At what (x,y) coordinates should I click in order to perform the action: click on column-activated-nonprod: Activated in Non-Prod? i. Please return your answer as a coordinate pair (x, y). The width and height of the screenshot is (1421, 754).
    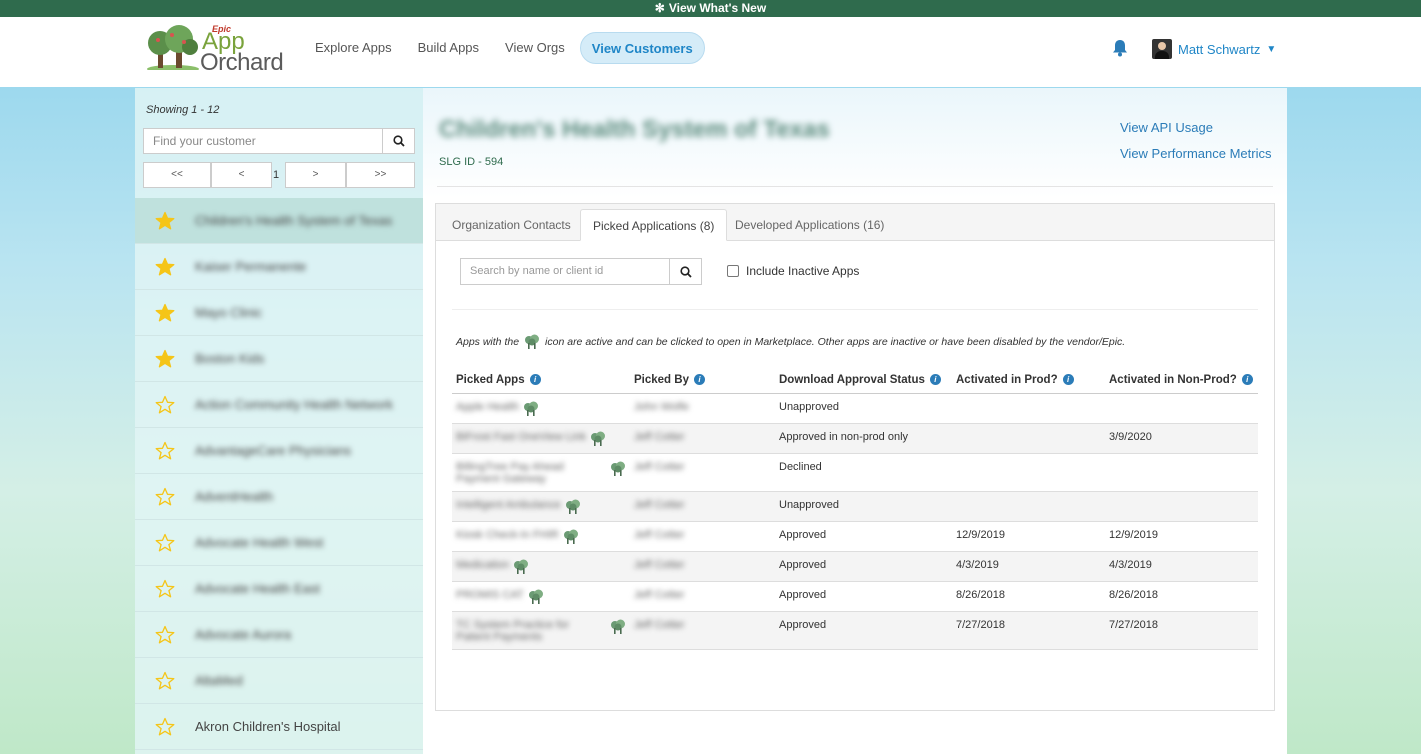
    Looking at the image, I should click on (1181, 380).